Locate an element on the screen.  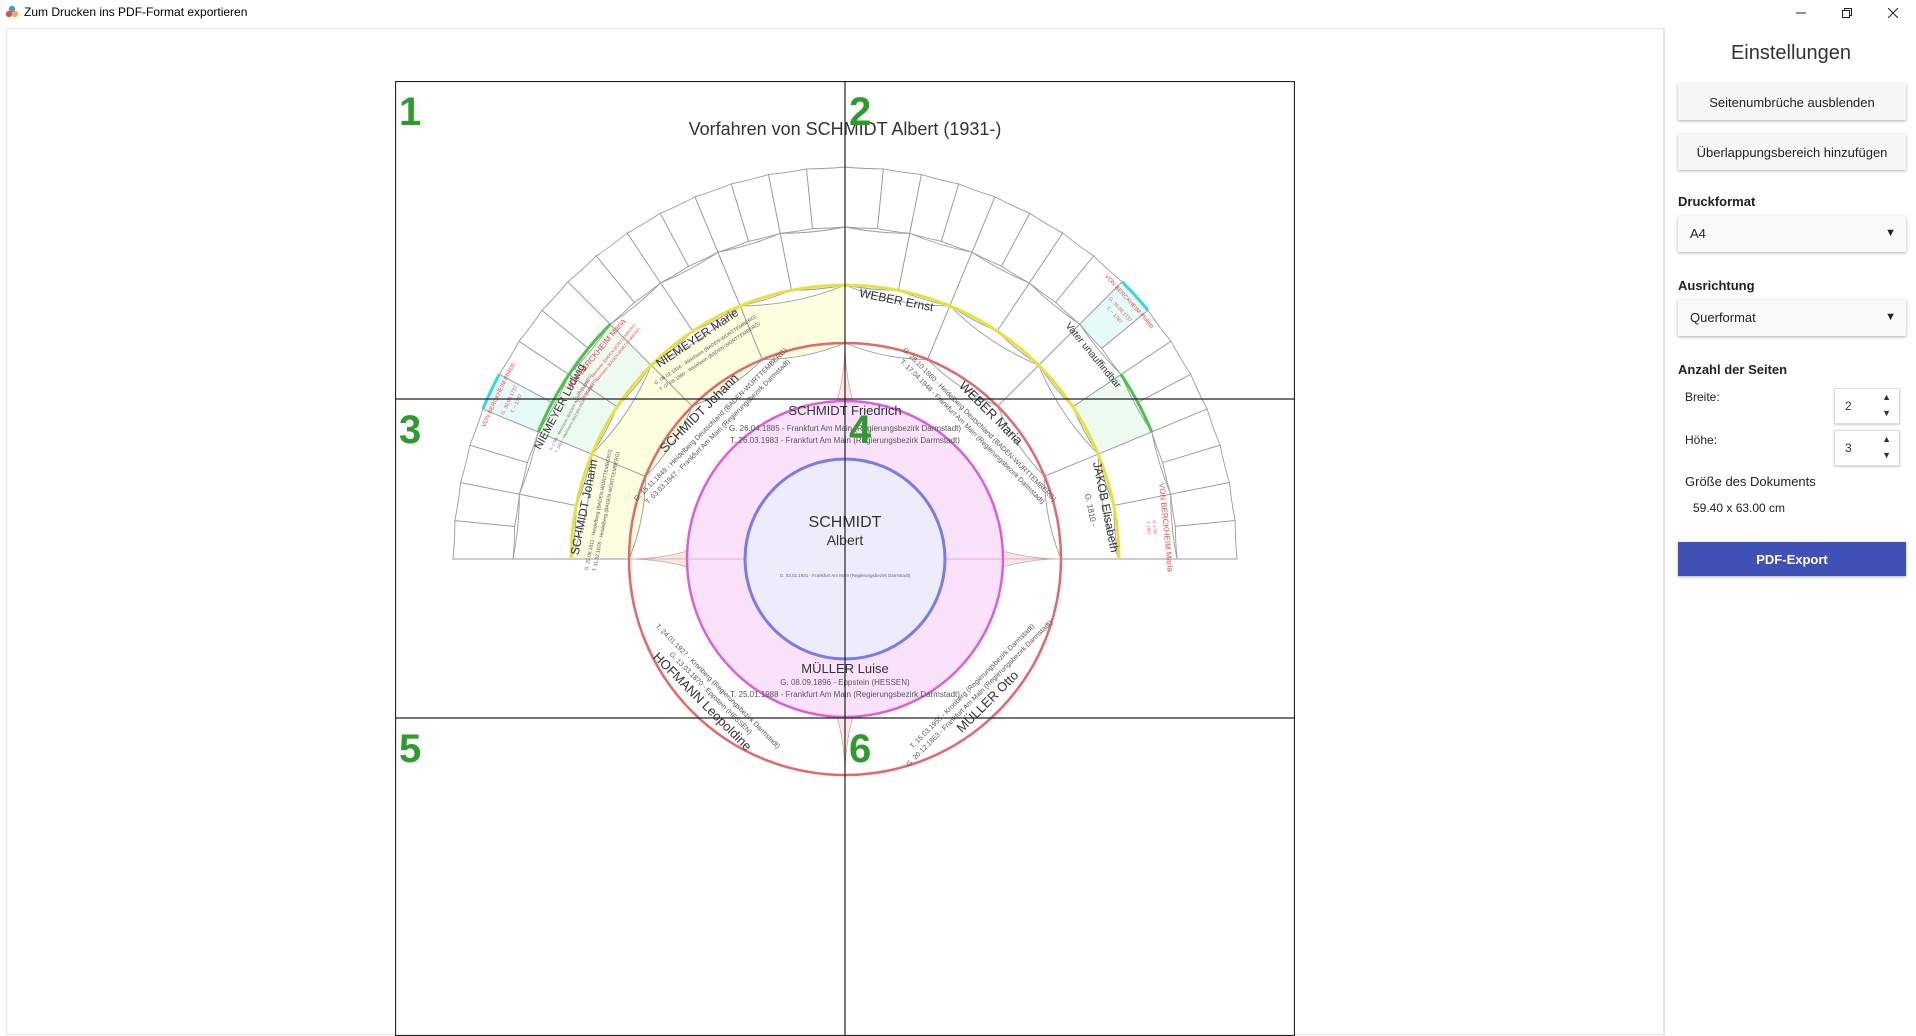
panel-title: Einstellungen is located at coordinates (1791, 53).